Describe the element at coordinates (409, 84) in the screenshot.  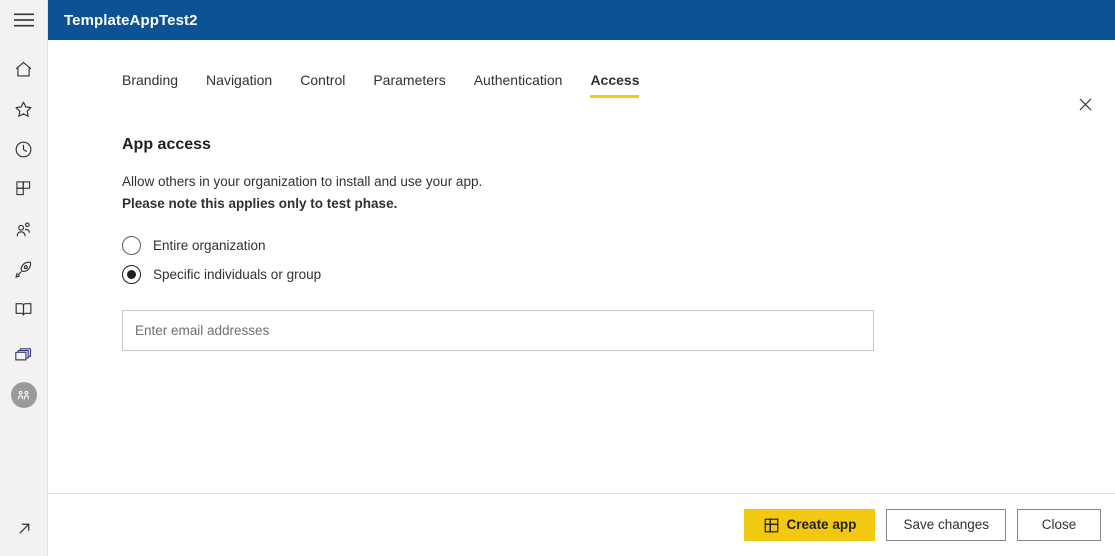
I see `tab-parameters: Parameters` at that location.